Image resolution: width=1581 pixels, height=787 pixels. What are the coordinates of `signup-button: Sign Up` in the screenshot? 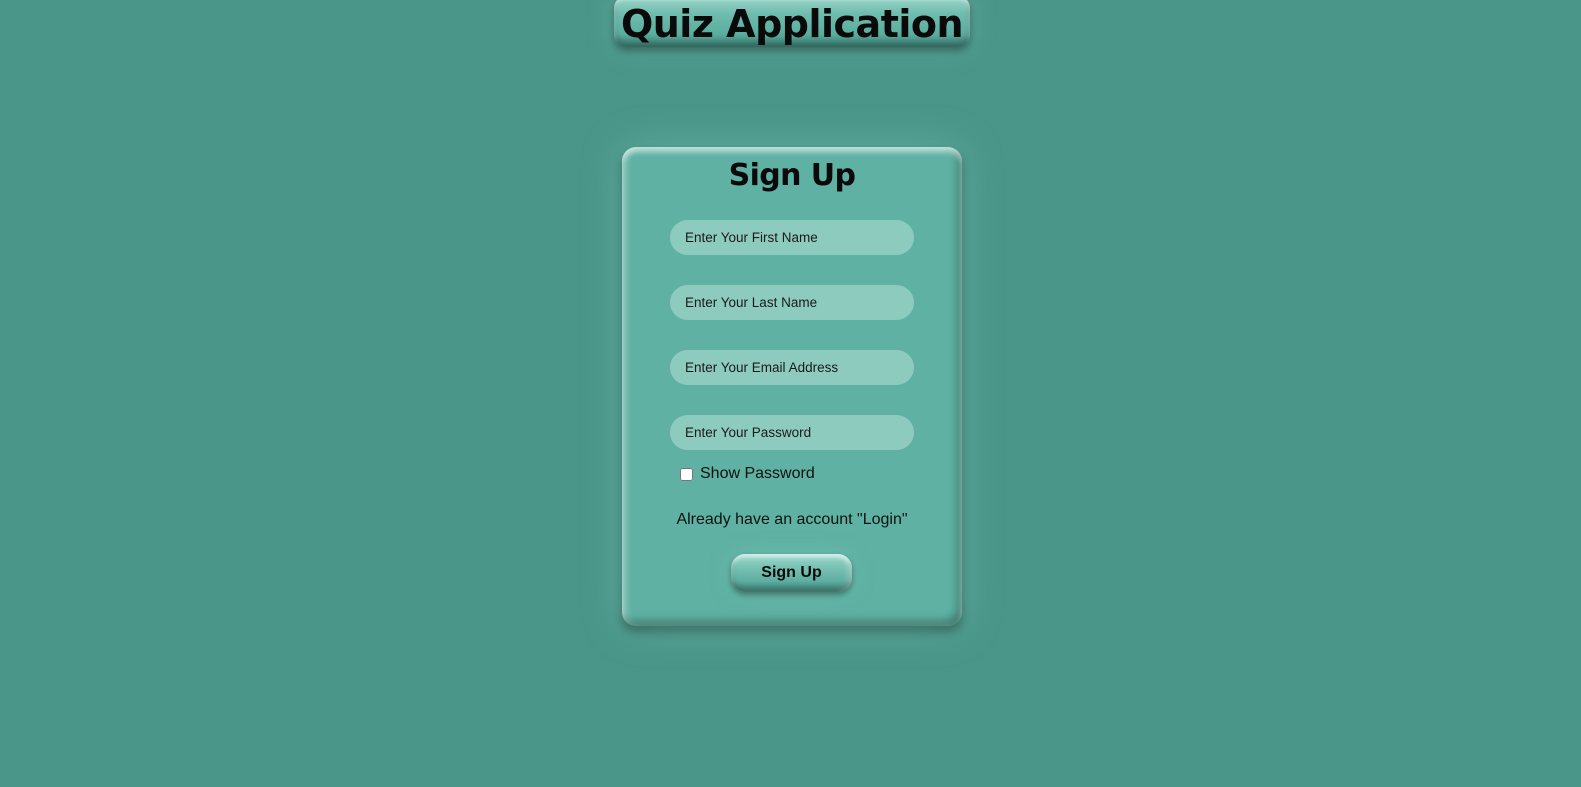 It's located at (791, 573).